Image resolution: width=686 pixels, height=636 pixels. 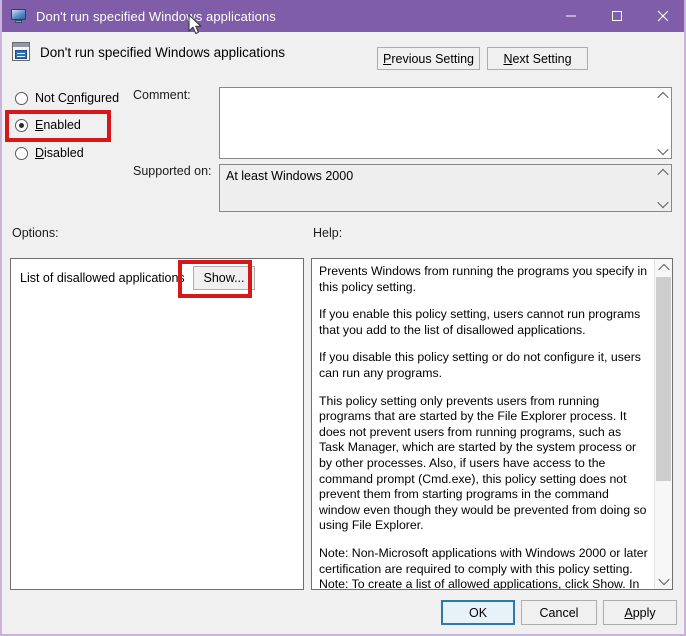 I want to click on maximize-button, so click(x=617, y=16).